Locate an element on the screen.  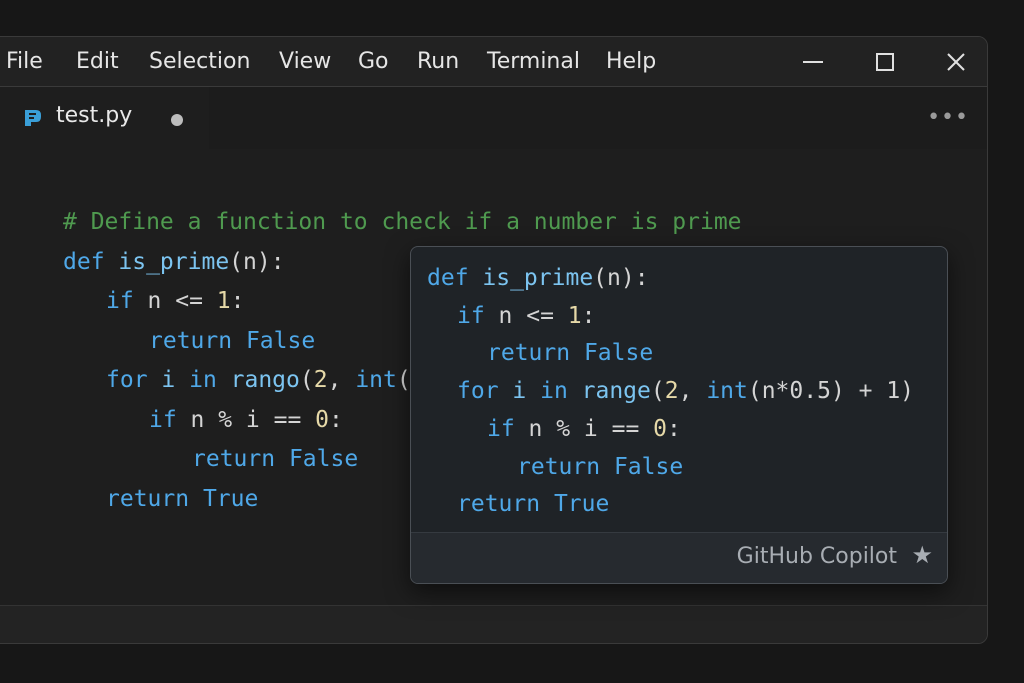
python-file-icon is located at coordinates (33, 118).